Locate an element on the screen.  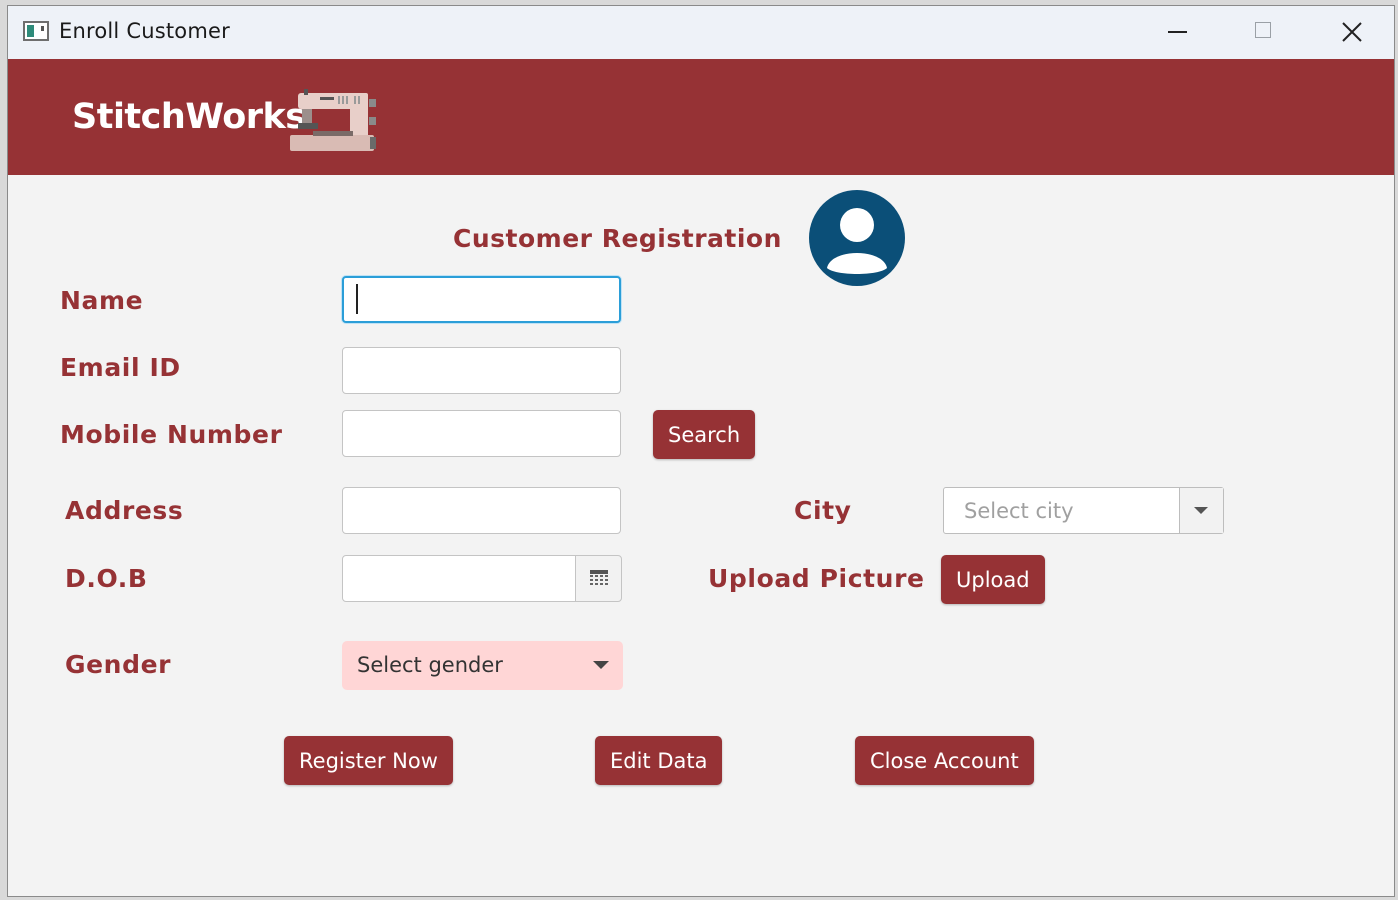
form-title: Customer Registration is located at coordinates (617, 238).